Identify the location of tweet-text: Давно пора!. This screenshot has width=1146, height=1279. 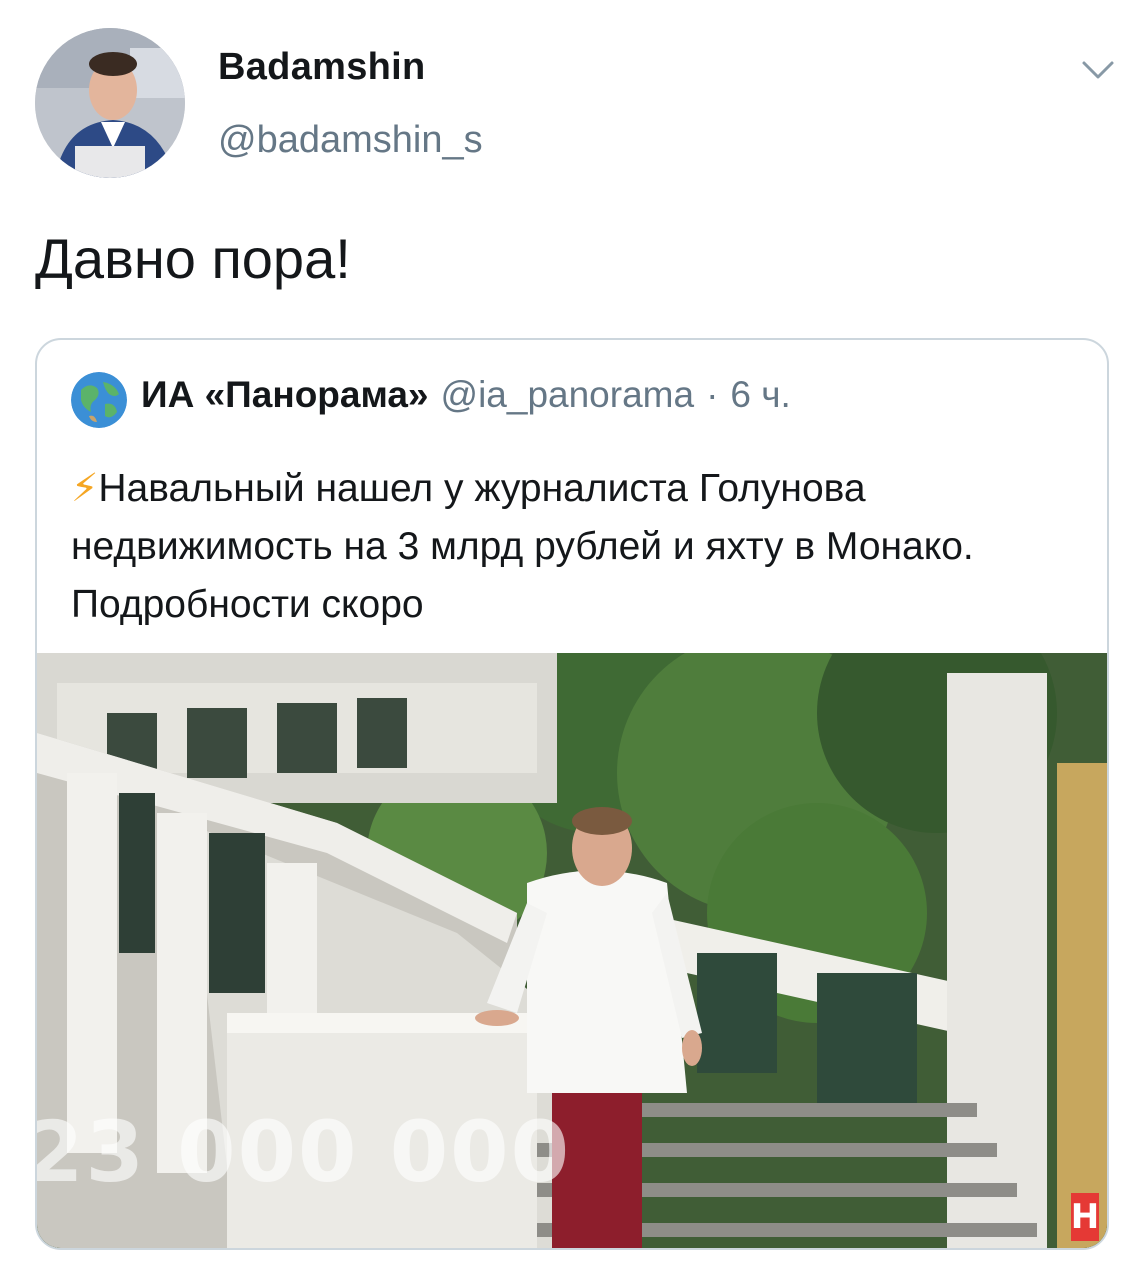
(193, 258).